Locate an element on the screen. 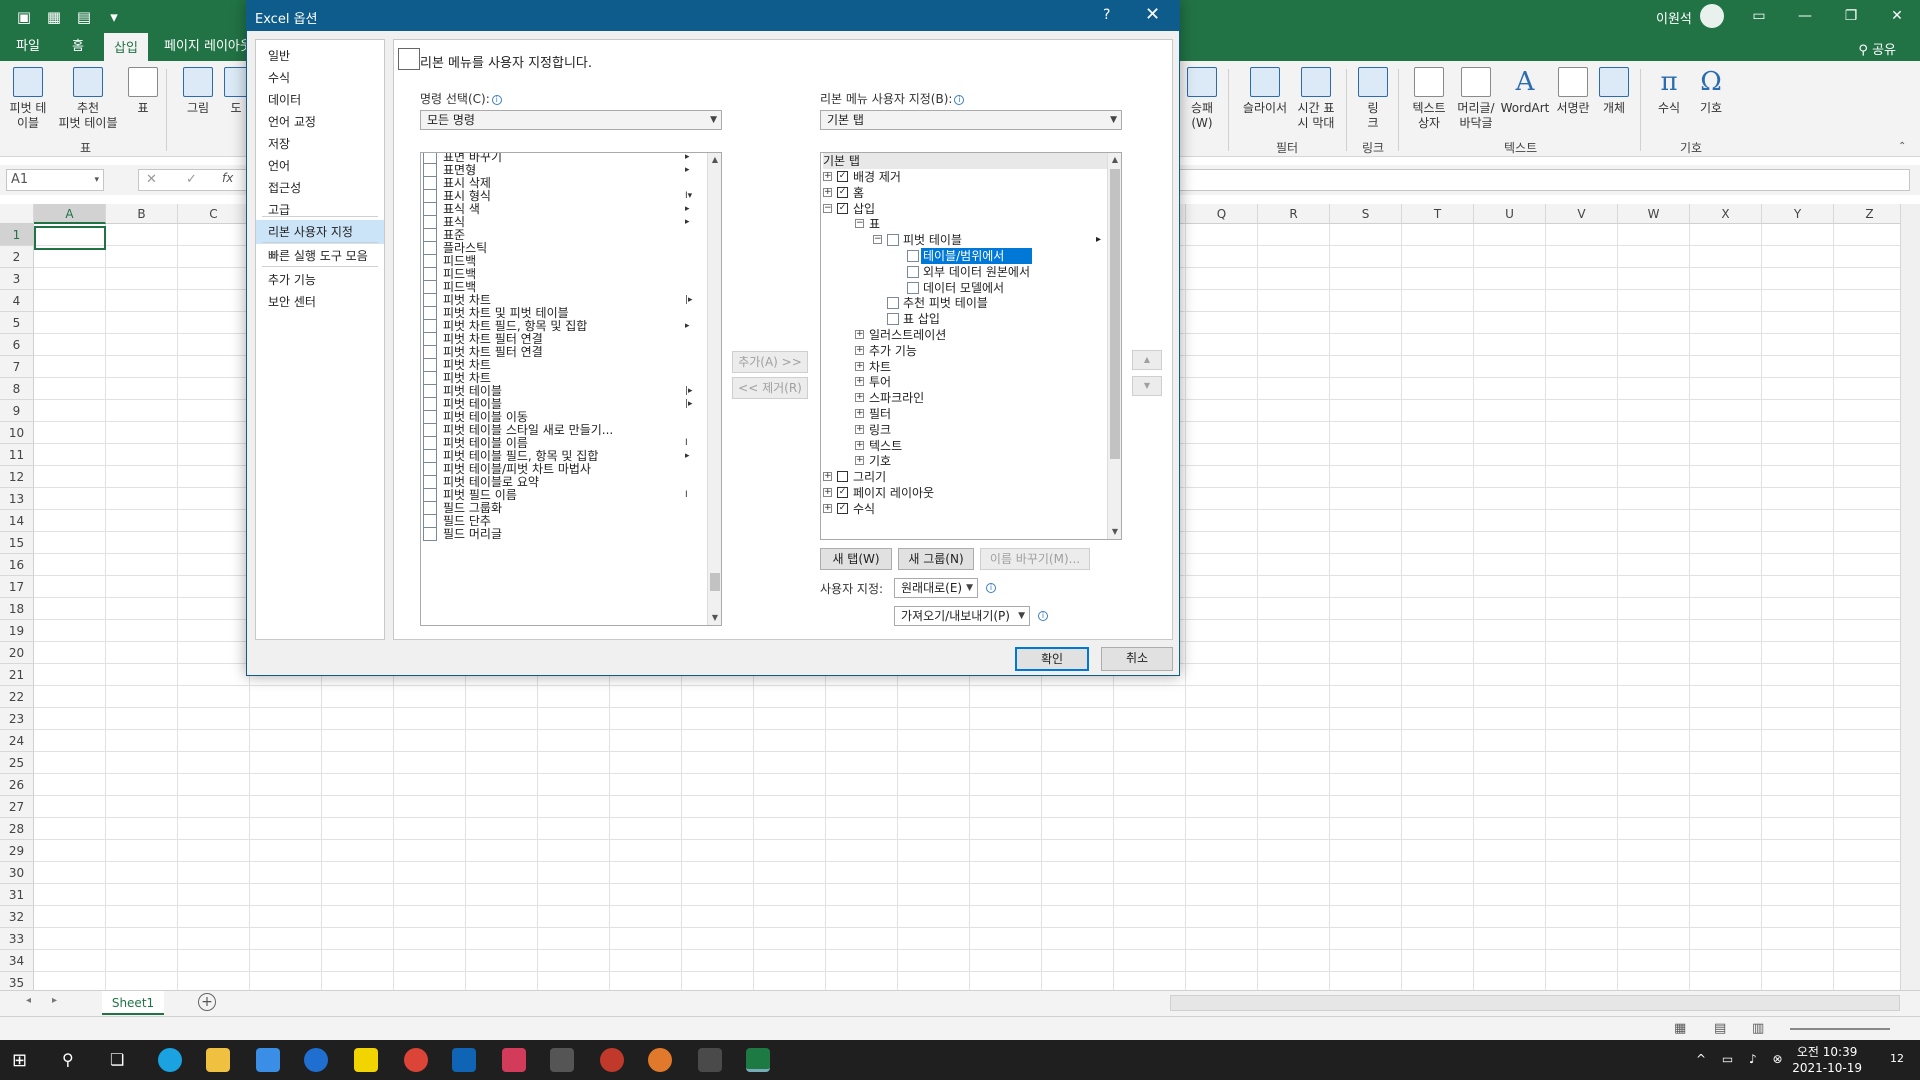  search-icon: ⚲ is located at coordinates (68, 1059).